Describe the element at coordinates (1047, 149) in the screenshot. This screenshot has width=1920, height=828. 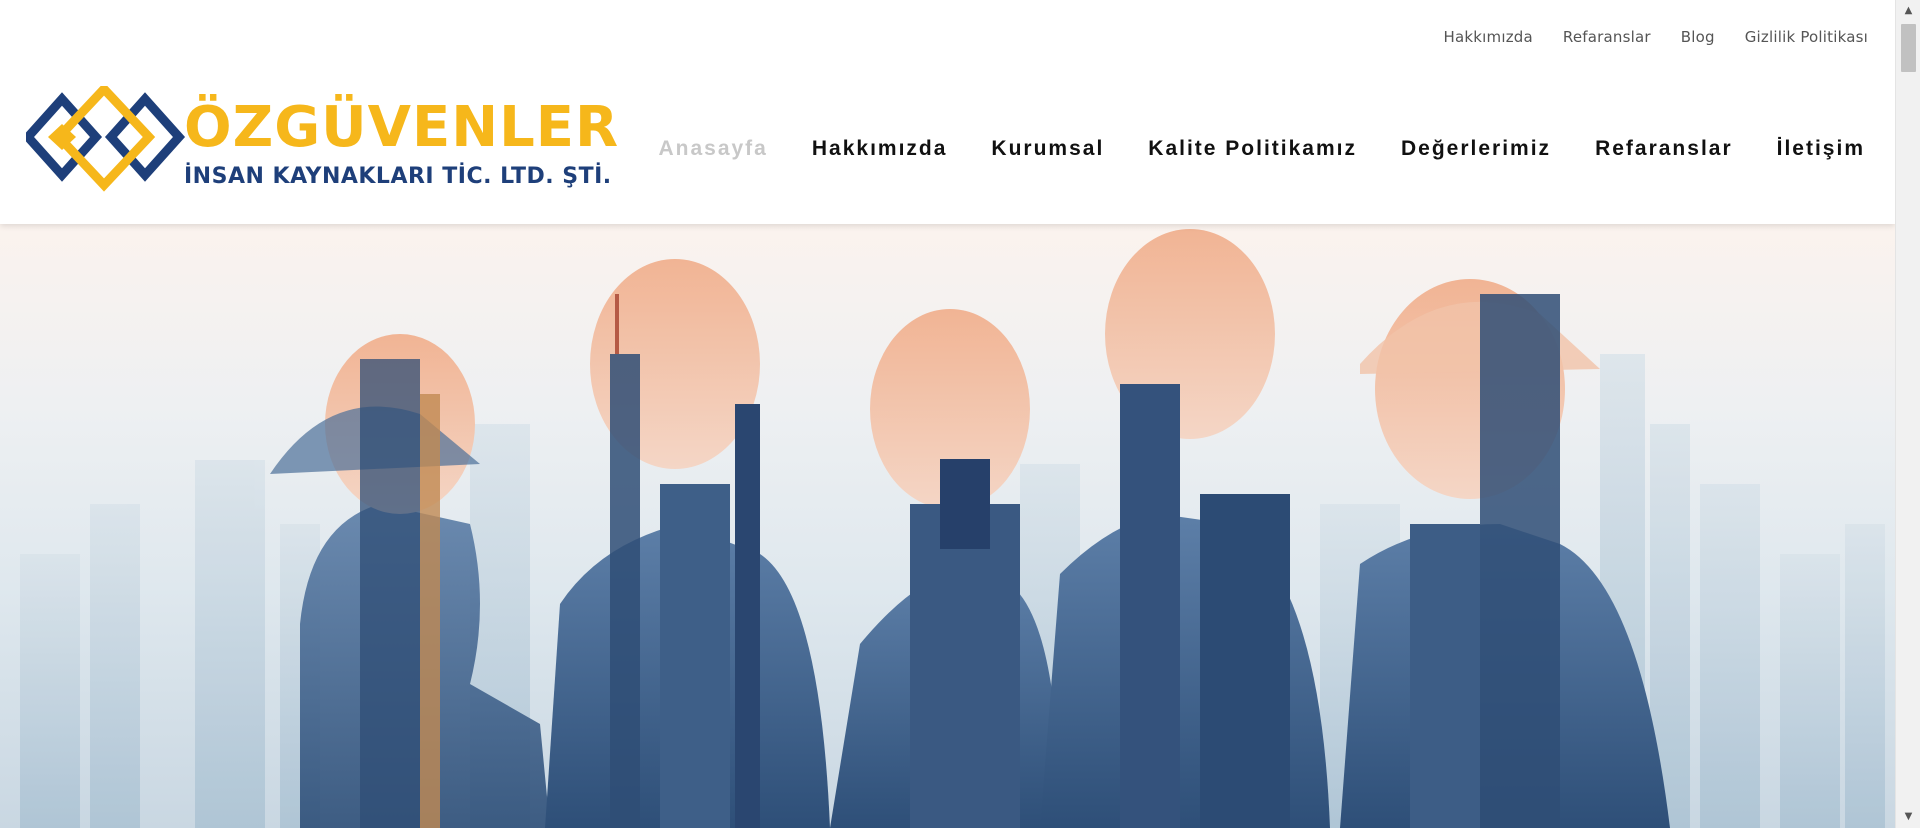
I see `nav-item-kurumsal: Kurumsal` at that location.